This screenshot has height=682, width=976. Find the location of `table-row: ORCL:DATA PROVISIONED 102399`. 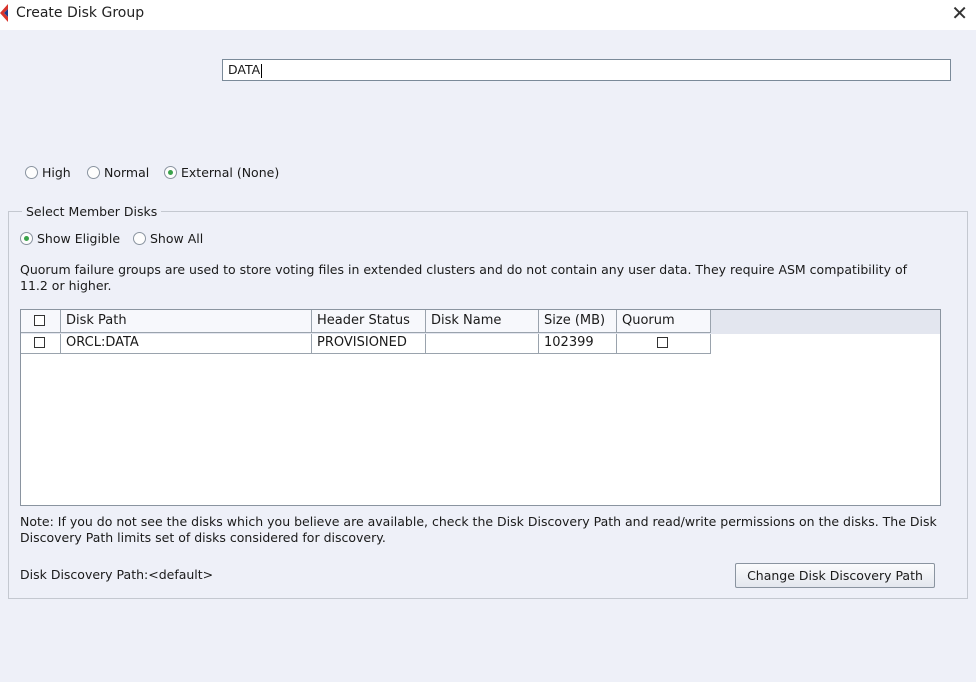

table-row: ORCL:DATA PROVISIONED 102399 is located at coordinates (366, 344).